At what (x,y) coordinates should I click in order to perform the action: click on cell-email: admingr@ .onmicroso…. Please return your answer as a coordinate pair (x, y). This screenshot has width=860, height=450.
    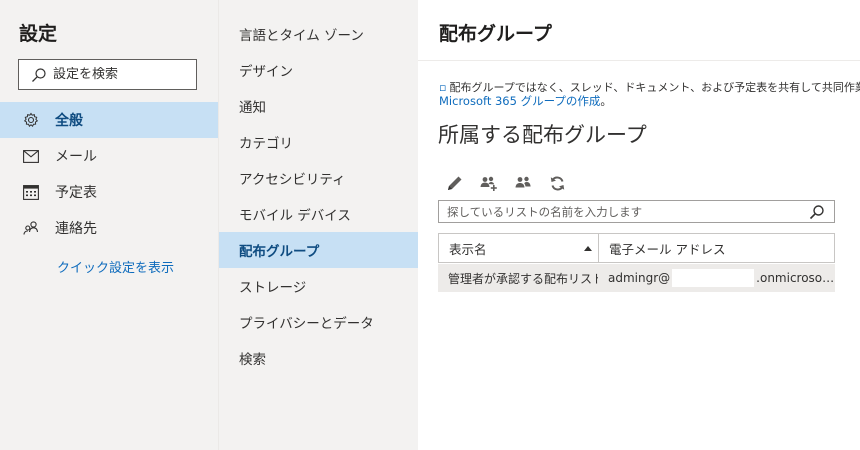
    Looking at the image, I should click on (716, 278).